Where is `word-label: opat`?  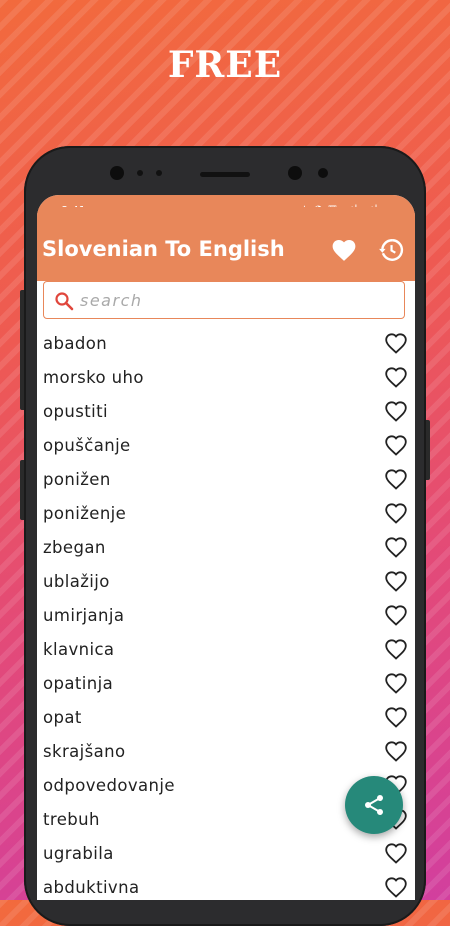 word-label: opat is located at coordinates (62, 717).